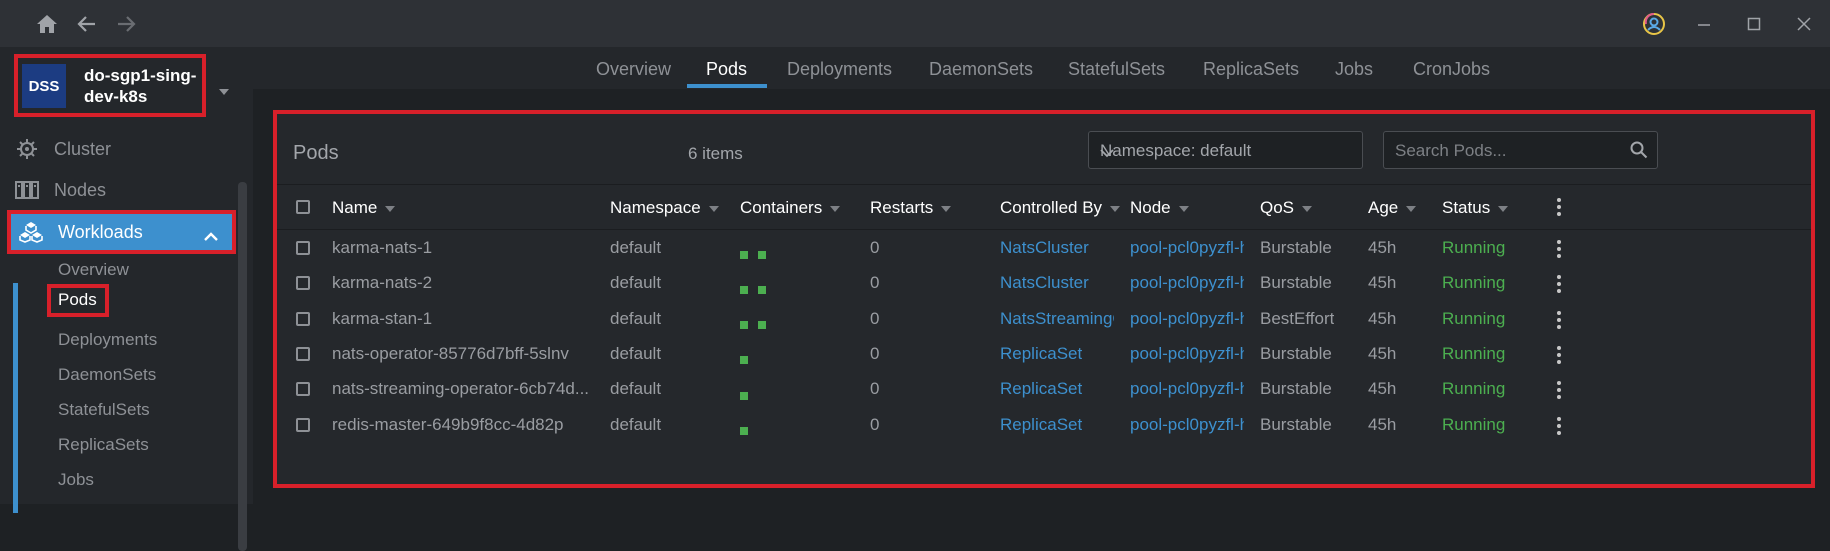 The height and width of the screenshot is (551, 1830). I want to click on tab-overview: Overview, so click(633, 69).